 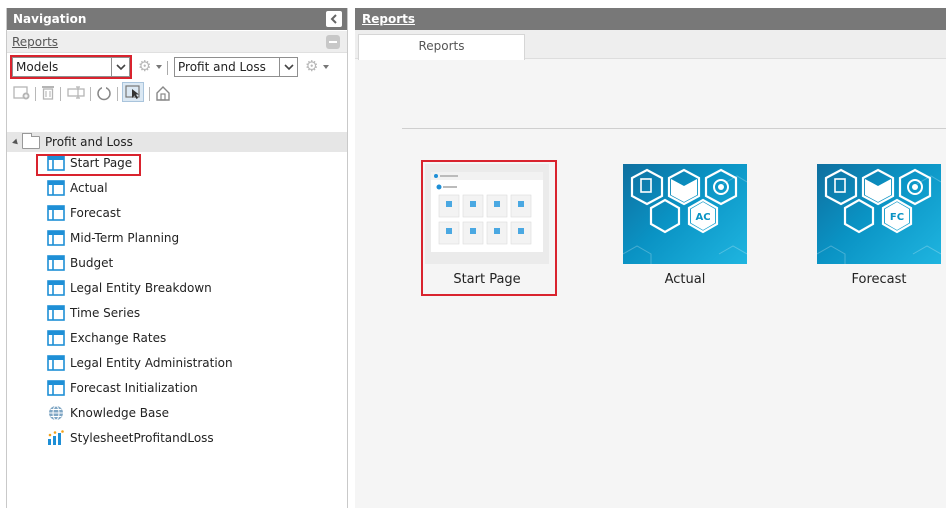 What do you see at coordinates (702, 217) in the screenshot?
I see `actual-badge: AC` at bounding box center [702, 217].